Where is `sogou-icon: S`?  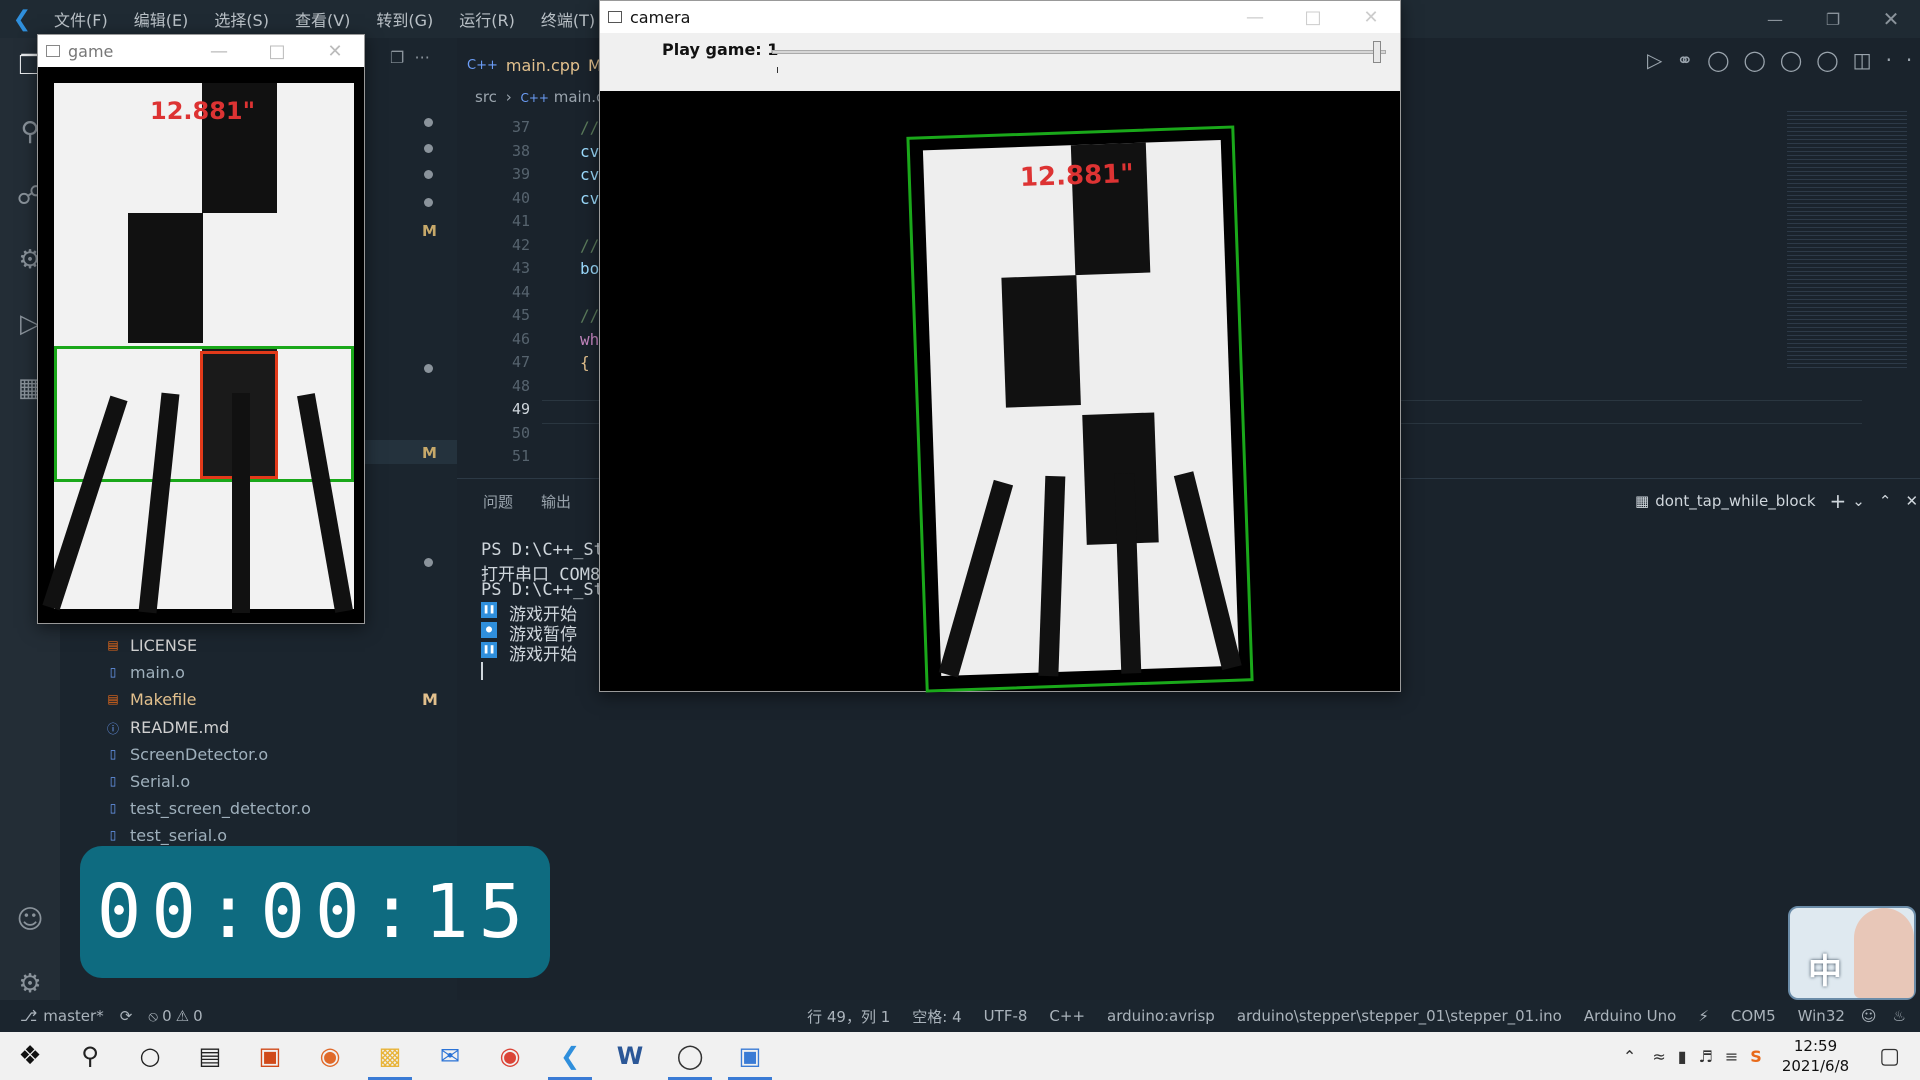
sogou-icon: S is located at coordinates (1756, 1056).